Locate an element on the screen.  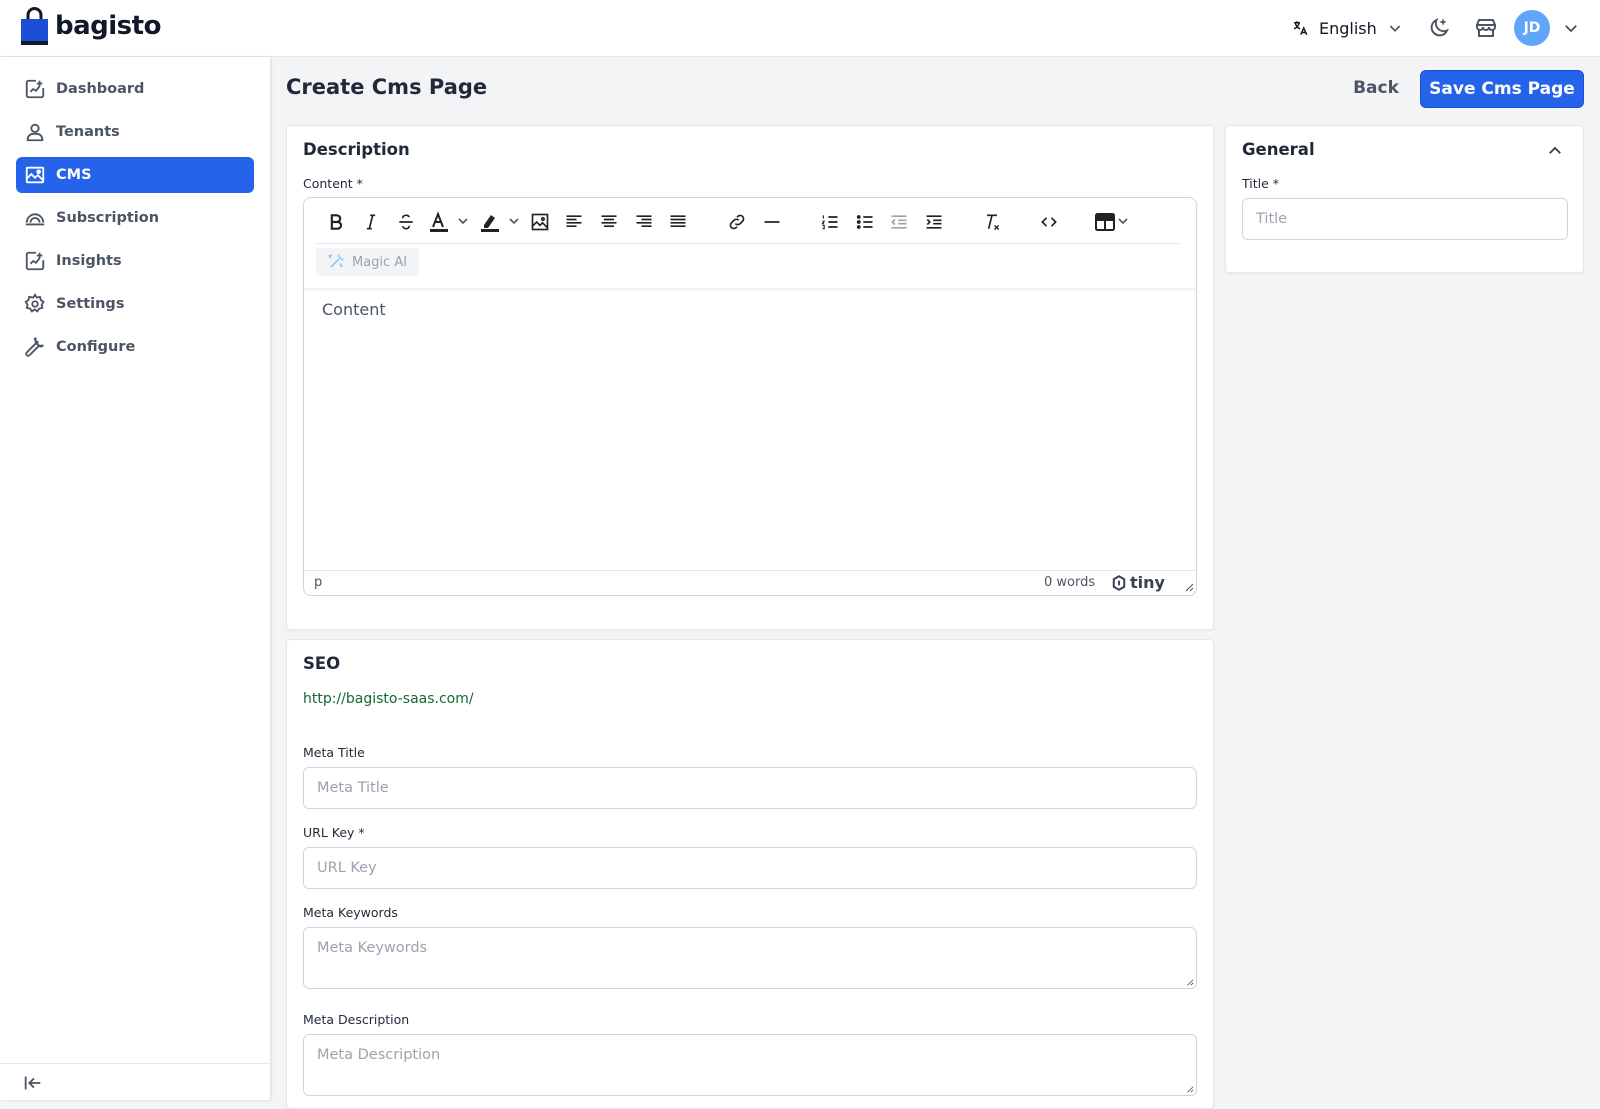
sidebar-item-label: Dashboard is located at coordinates (100, 89).